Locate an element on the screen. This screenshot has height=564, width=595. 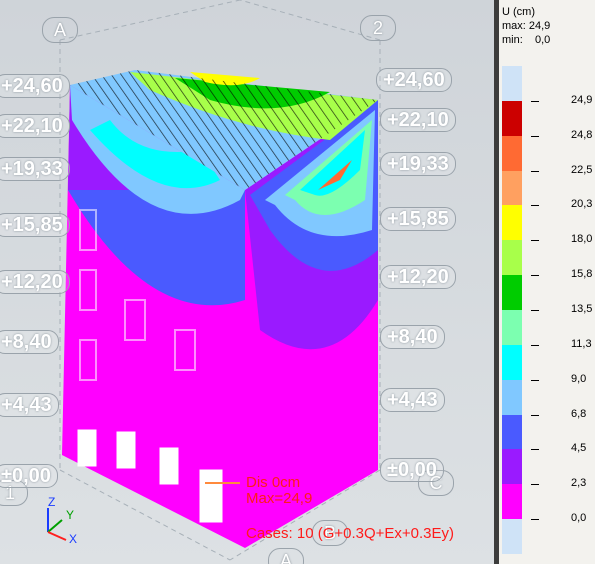
level-left-24-60: +24,60 is located at coordinates (35, 86).